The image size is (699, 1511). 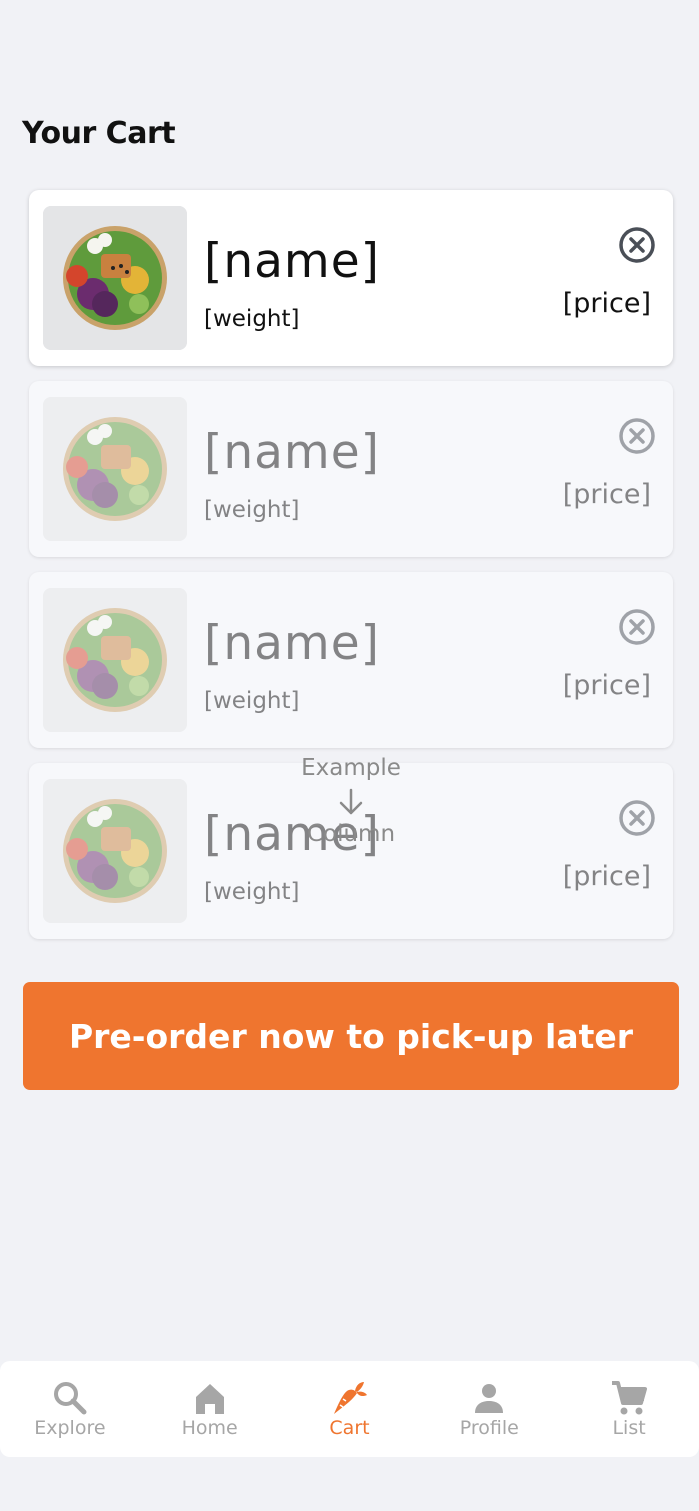 I want to click on nav-label: Cart, so click(x=349, y=1428).